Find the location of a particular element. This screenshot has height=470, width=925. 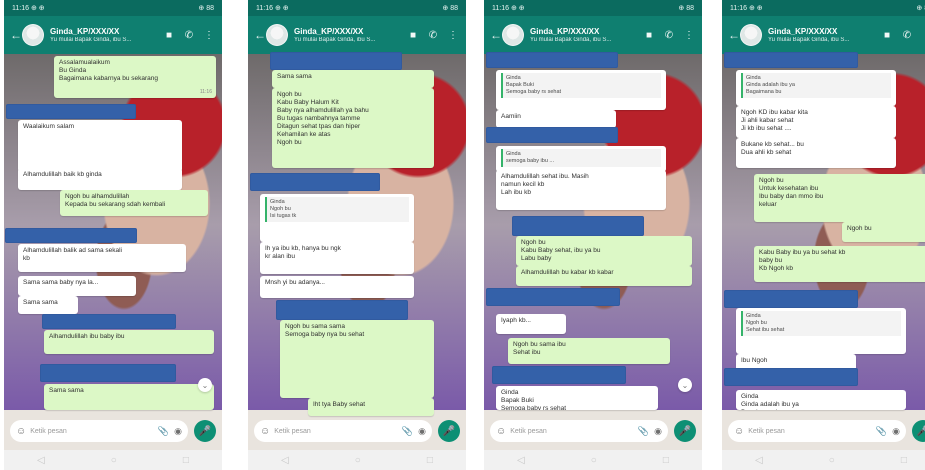

message-bubble: Alhamdulillah bu kabar kb kabar is located at coordinates (604, 276).